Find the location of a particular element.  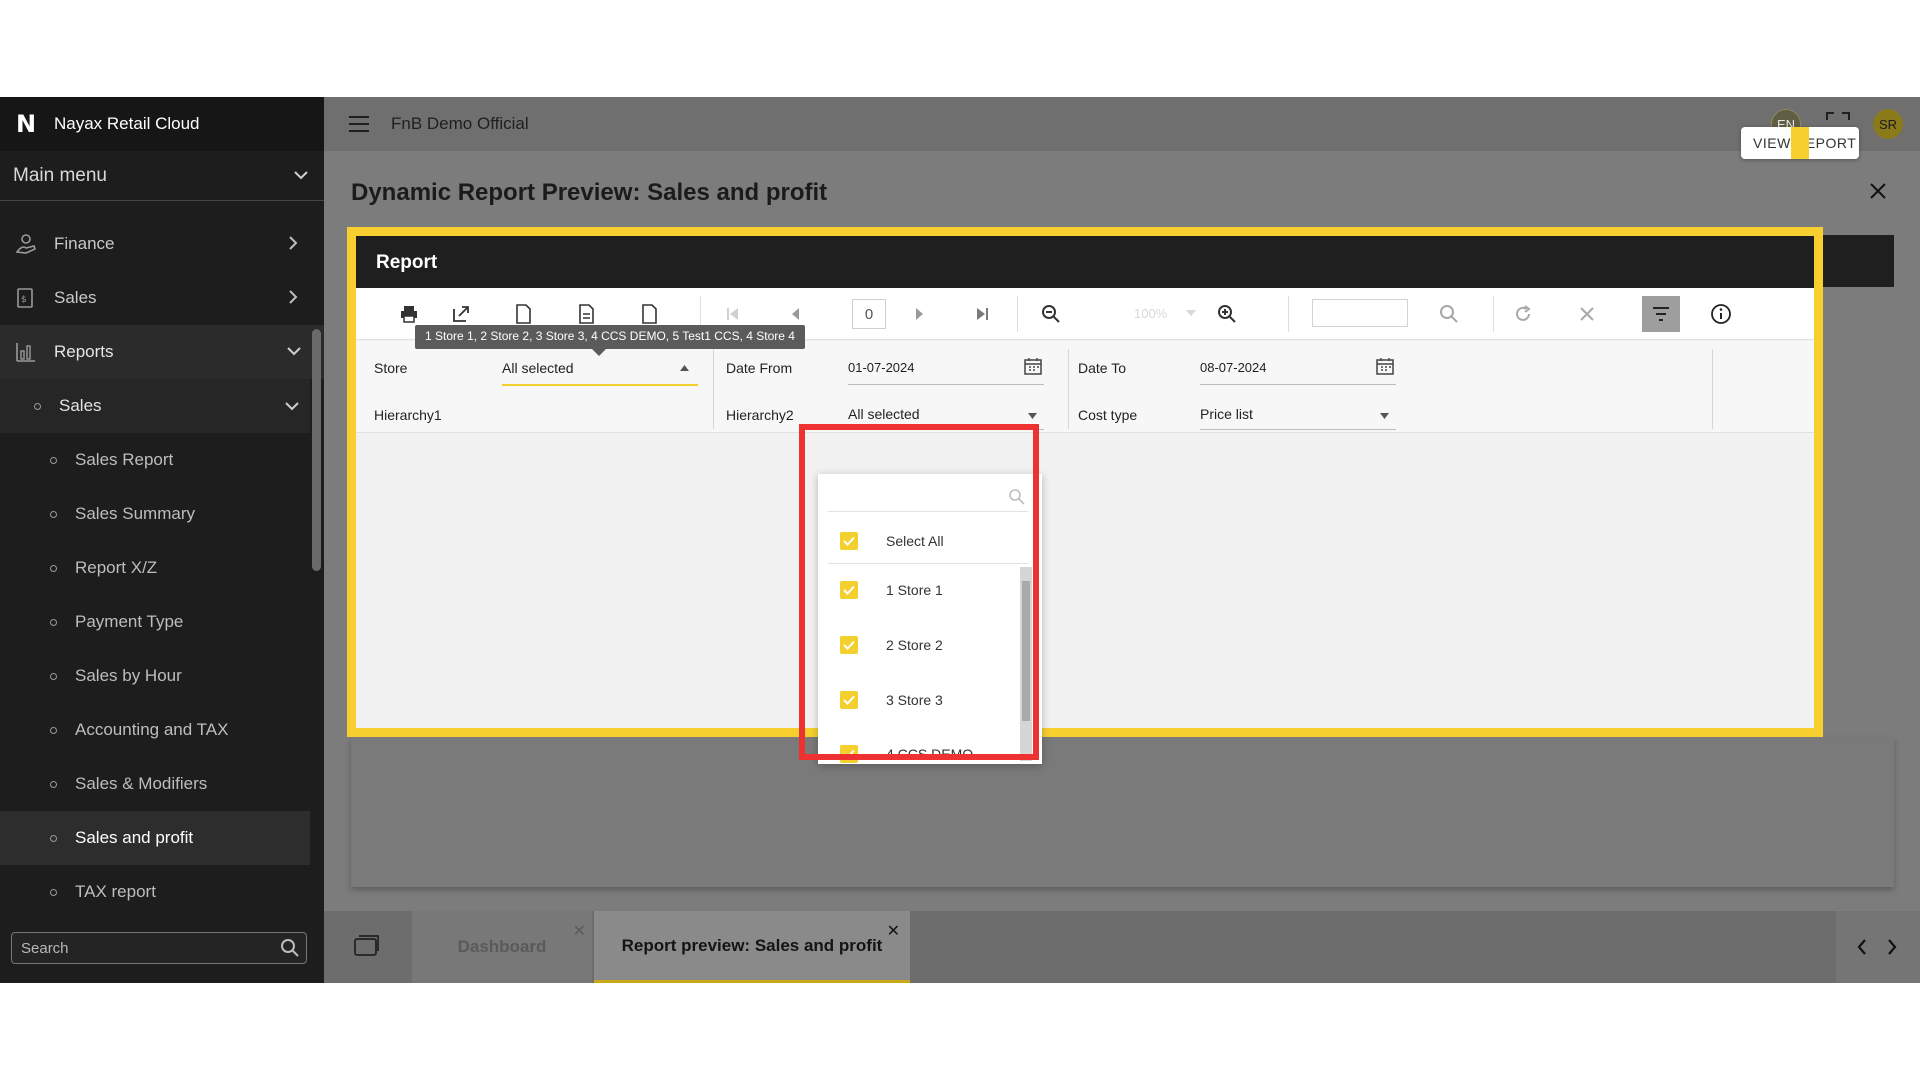

zoom-in-button is located at coordinates (1227, 314).